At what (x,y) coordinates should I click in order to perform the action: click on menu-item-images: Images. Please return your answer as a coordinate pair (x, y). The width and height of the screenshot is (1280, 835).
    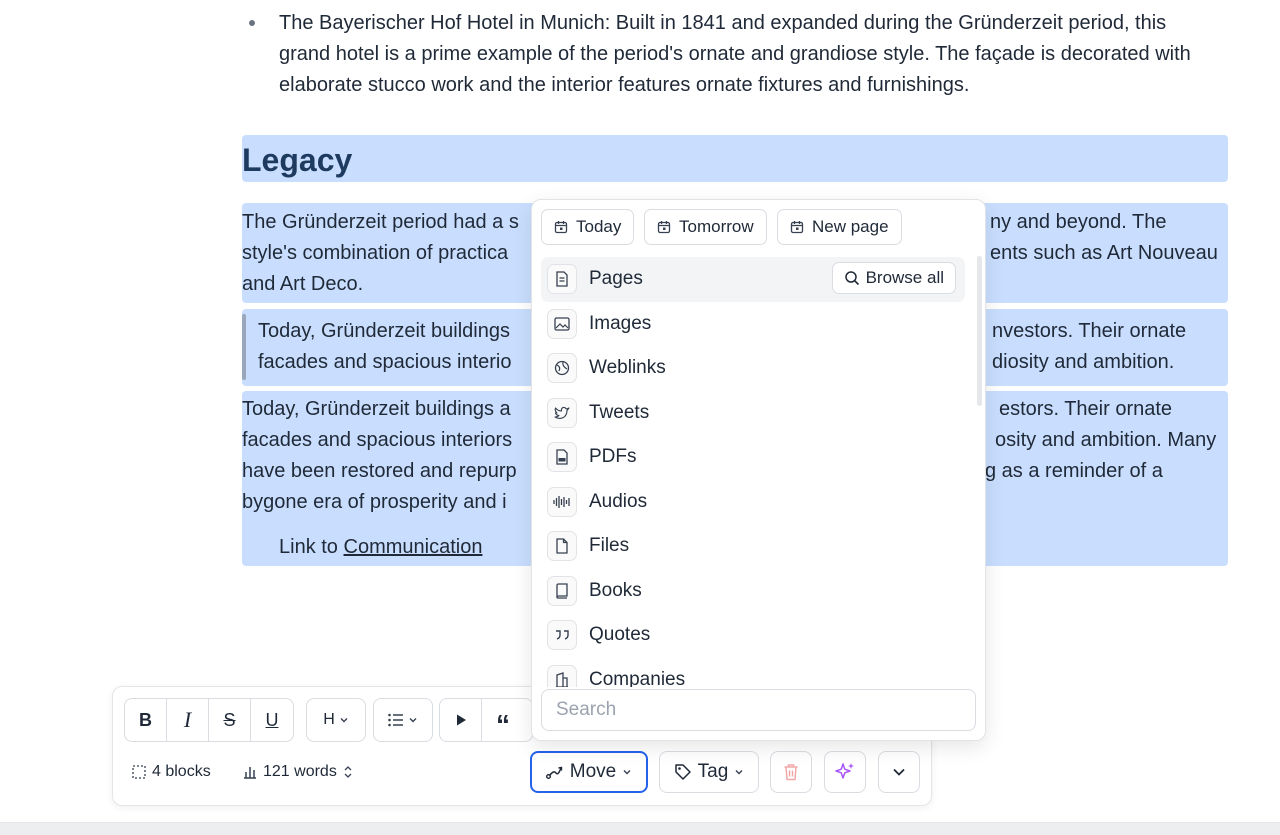
    Looking at the image, I should click on (753, 324).